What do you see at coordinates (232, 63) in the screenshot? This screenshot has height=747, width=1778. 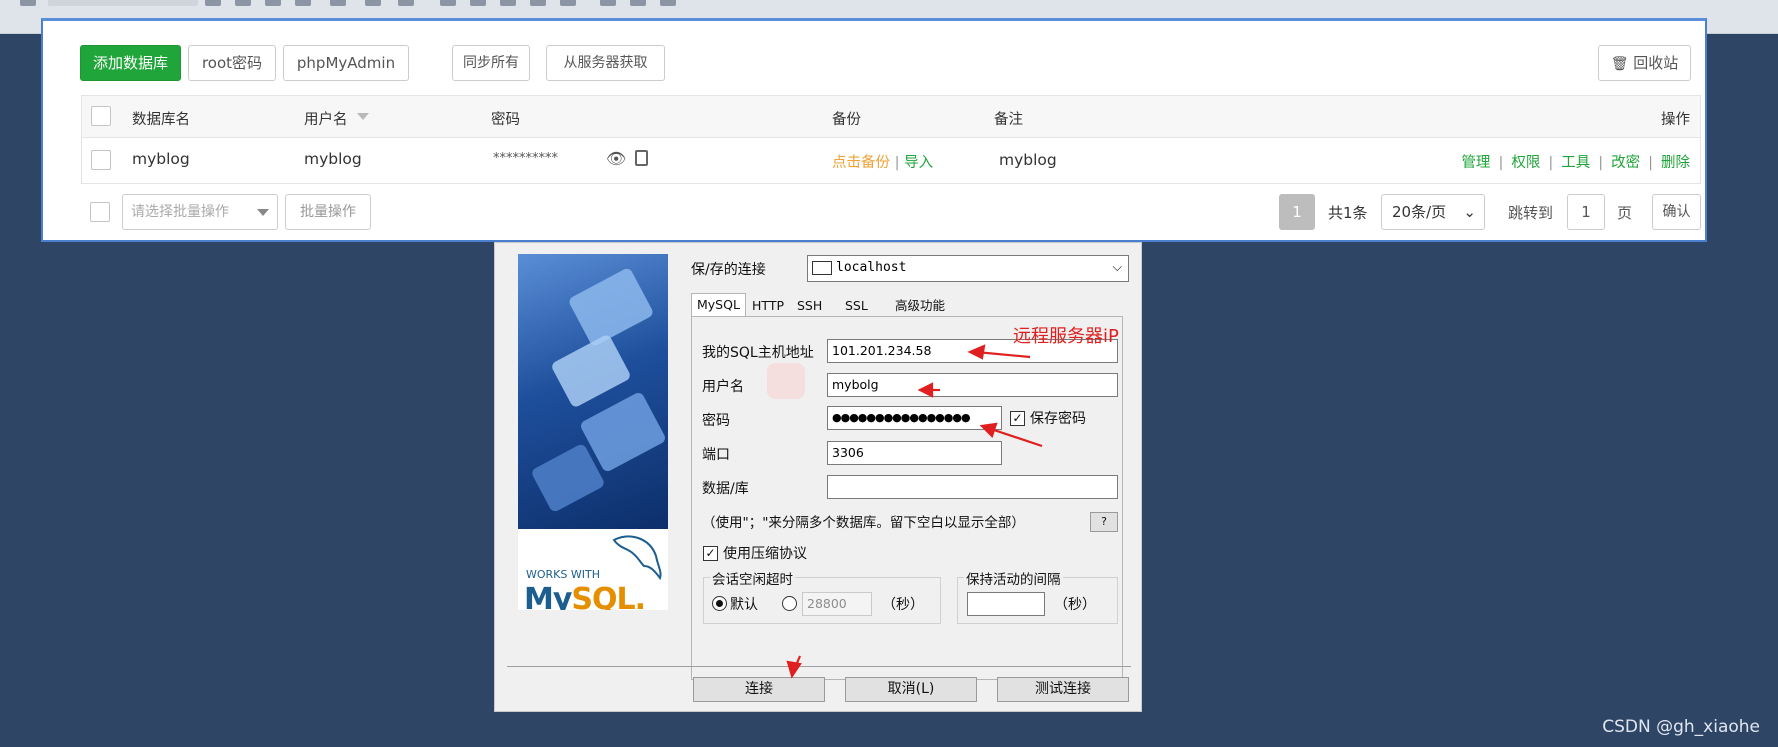 I see `root-password-button: root密码` at bounding box center [232, 63].